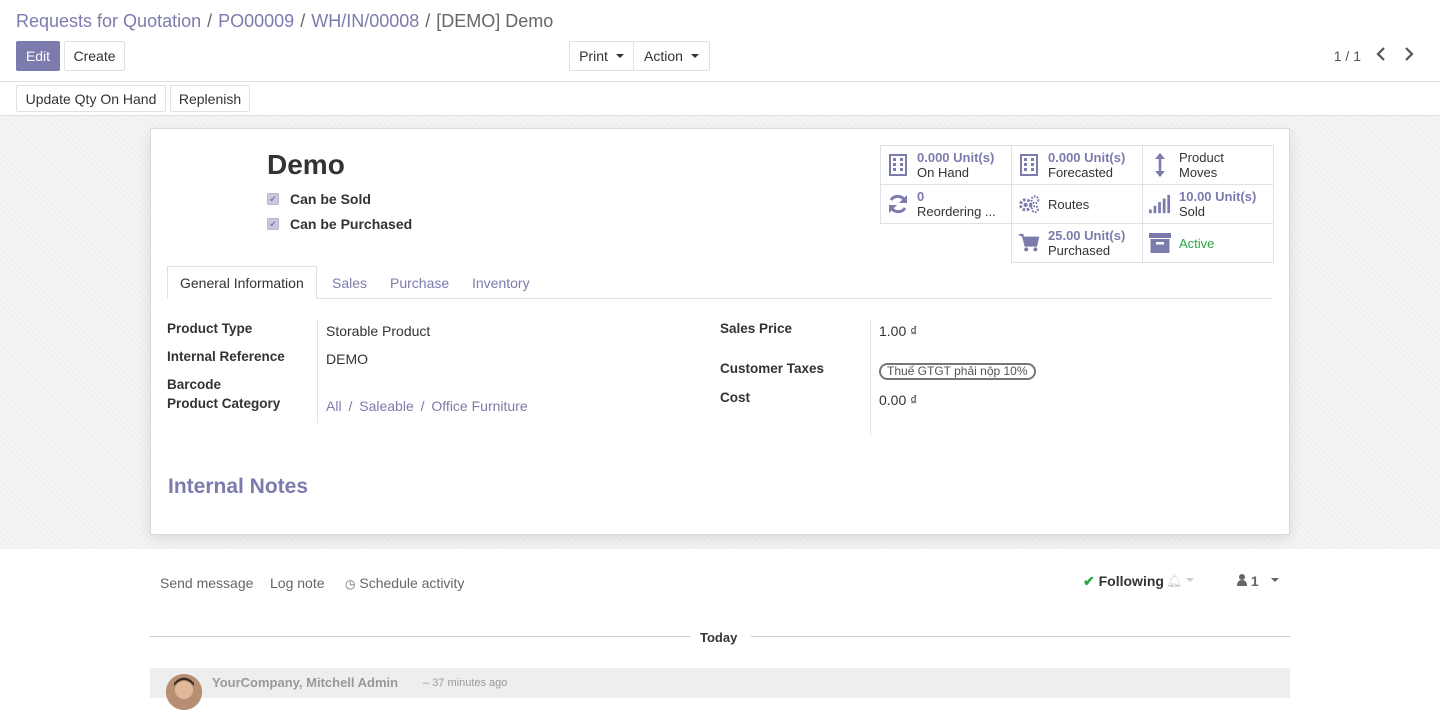  I want to click on signal-icon, so click(1160, 204).